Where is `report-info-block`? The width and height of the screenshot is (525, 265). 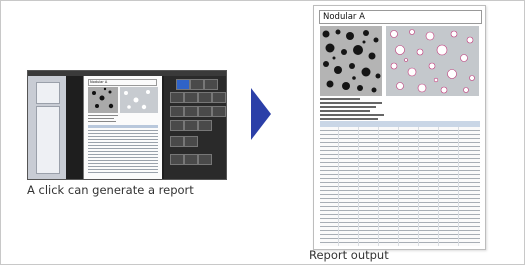
report-info-block is located at coordinates (370, 109).